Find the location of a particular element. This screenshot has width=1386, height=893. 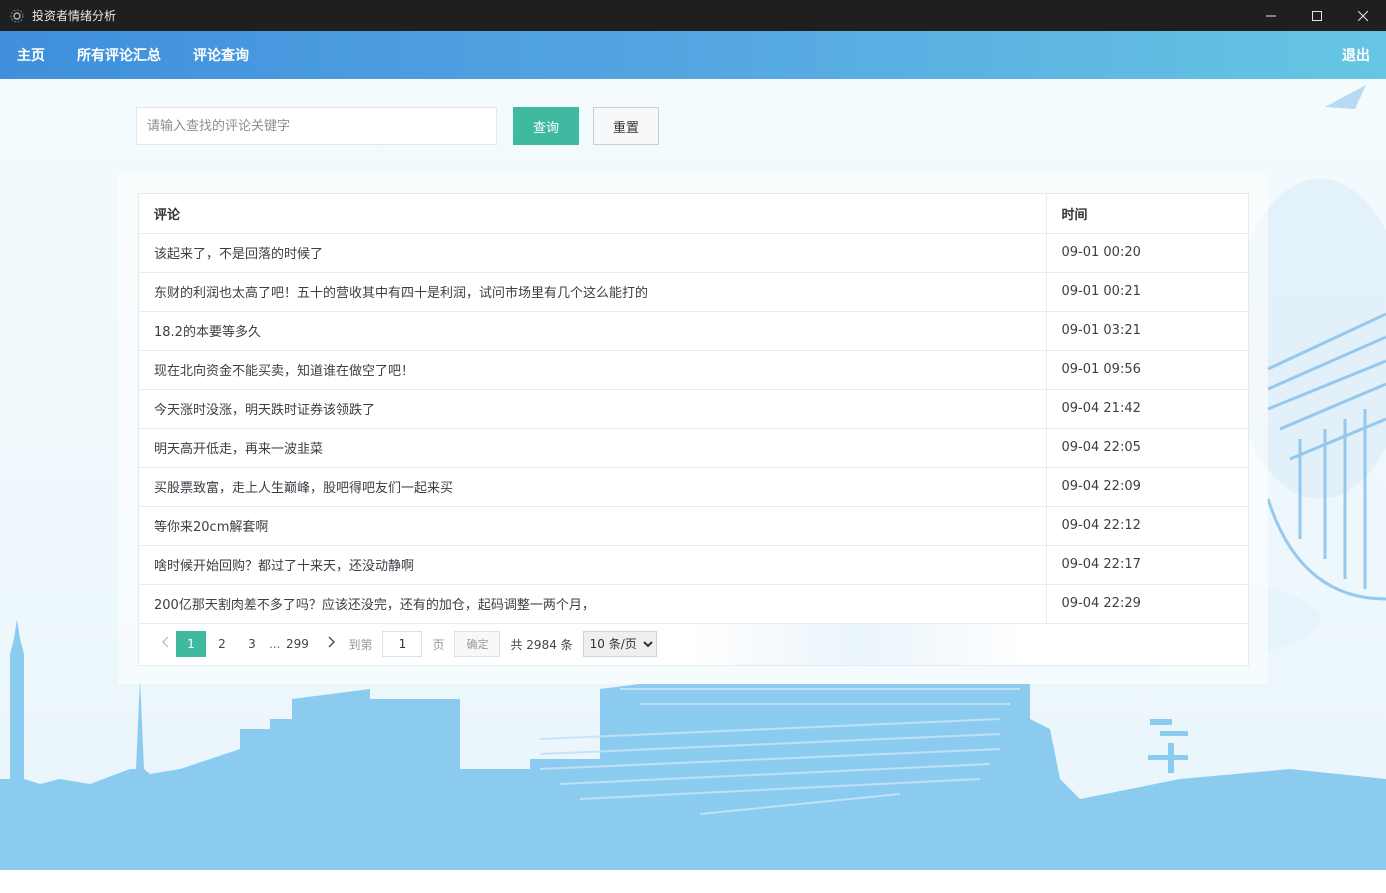

time-cell: 09-04 22:05 is located at coordinates (1147, 448).